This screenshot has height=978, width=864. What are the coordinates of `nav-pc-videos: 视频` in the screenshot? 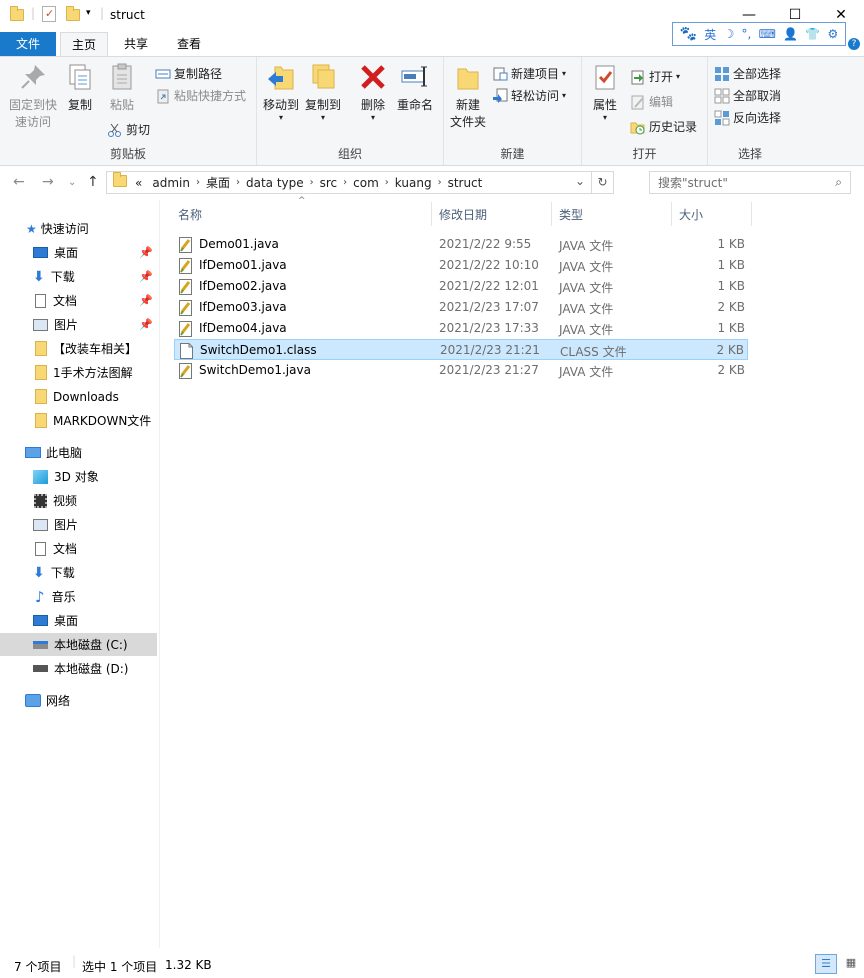 It's located at (78, 500).